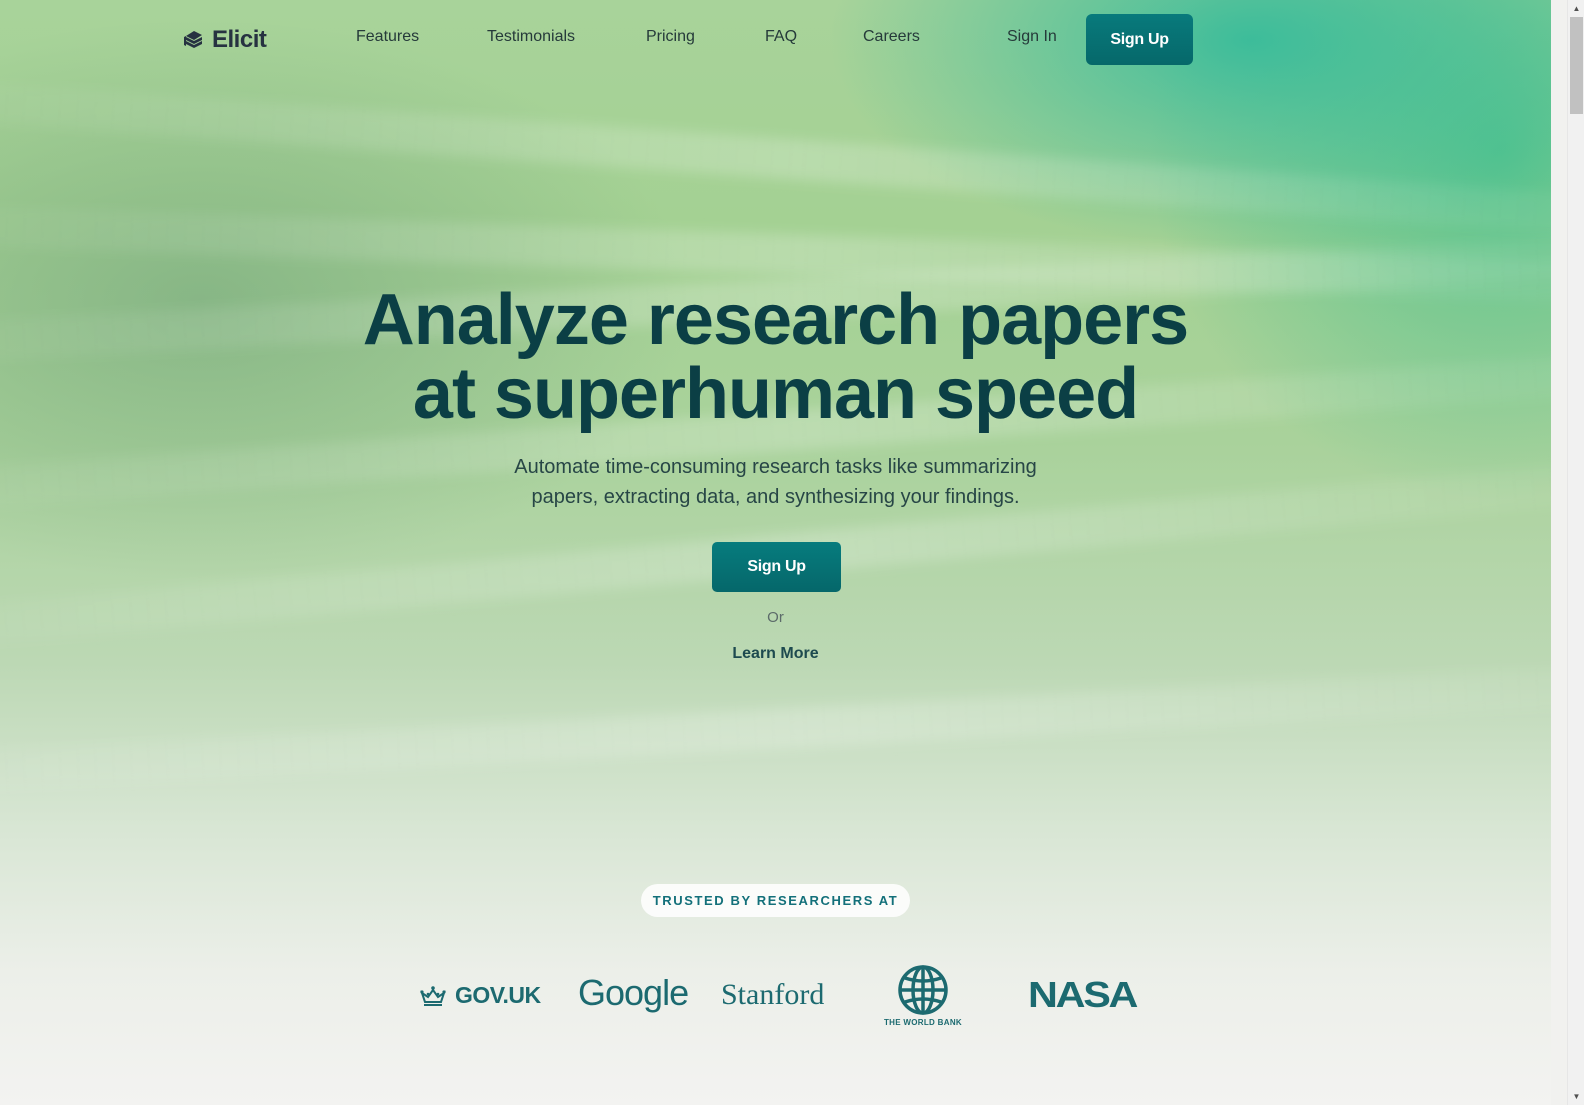 This screenshot has height=1105, width=1584. I want to click on nav-link-testimonials: Testimonials, so click(531, 37).